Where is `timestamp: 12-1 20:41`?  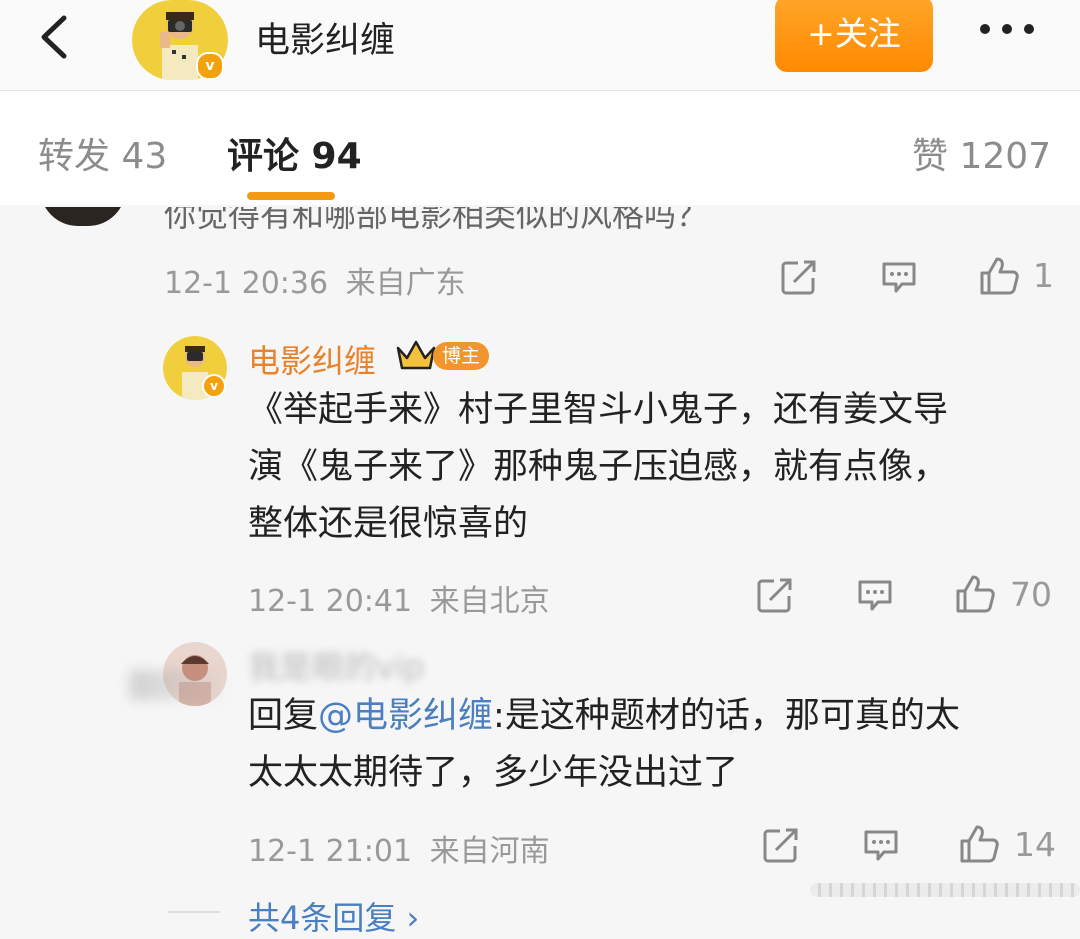 timestamp: 12-1 20:41 is located at coordinates (330, 601).